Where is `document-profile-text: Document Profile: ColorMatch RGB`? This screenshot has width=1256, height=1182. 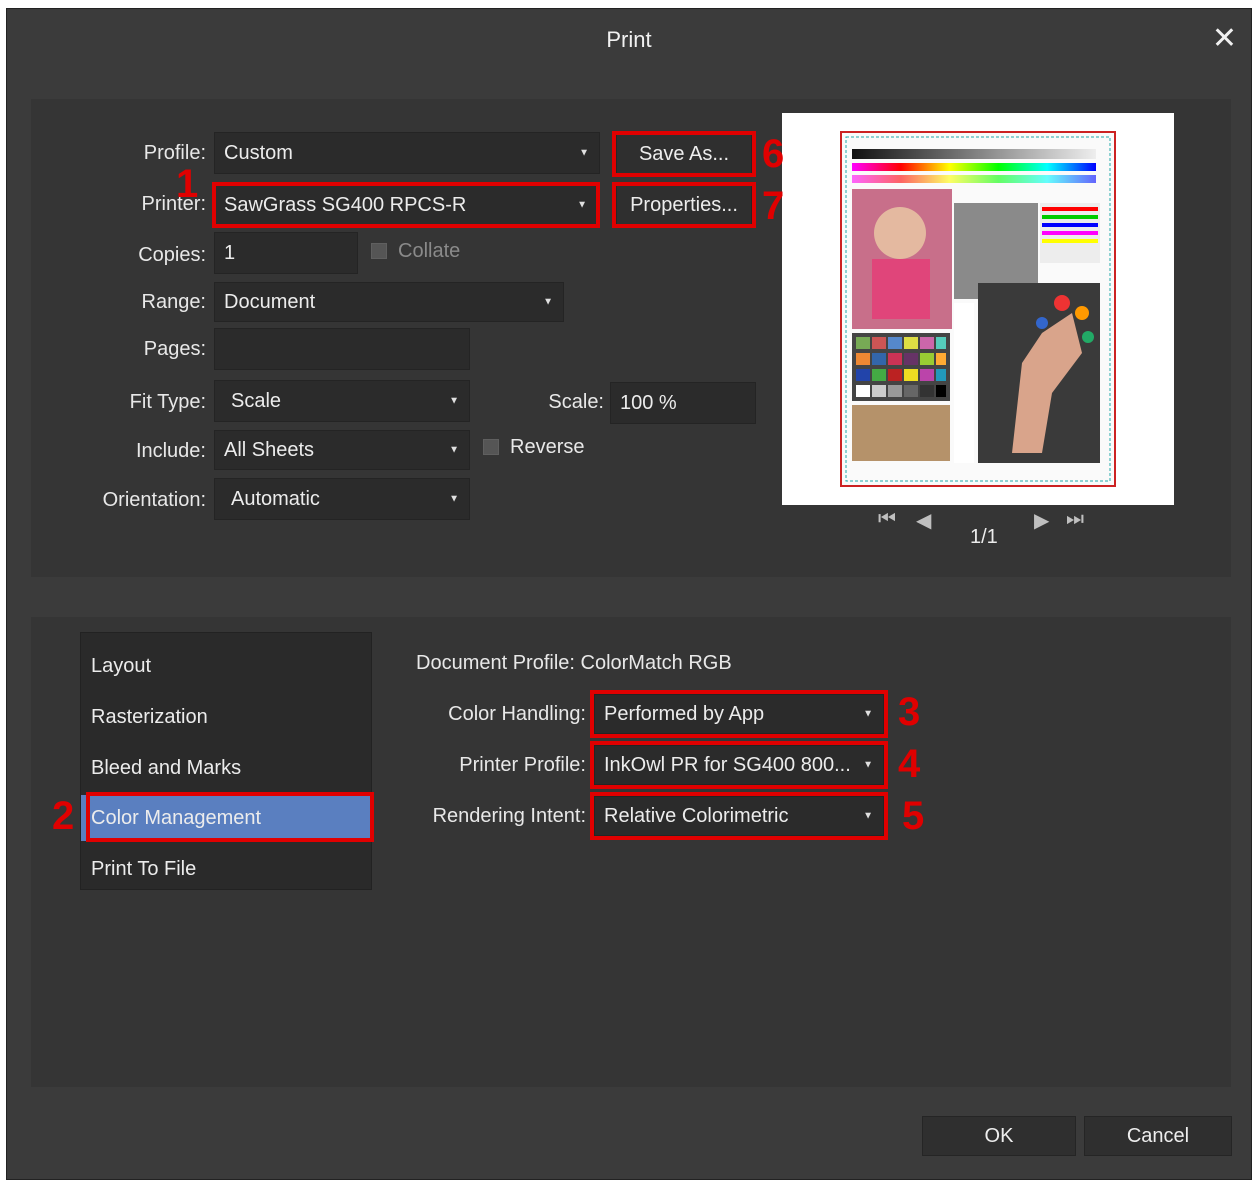
document-profile-text: Document Profile: ColorMatch RGB is located at coordinates (574, 663).